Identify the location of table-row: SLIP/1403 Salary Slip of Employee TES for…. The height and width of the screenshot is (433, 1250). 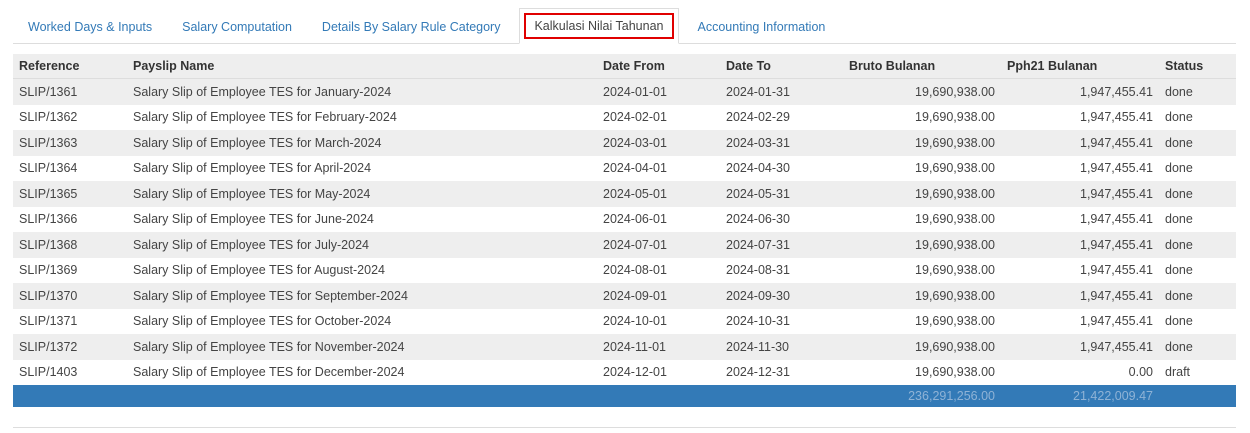
(624, 372).